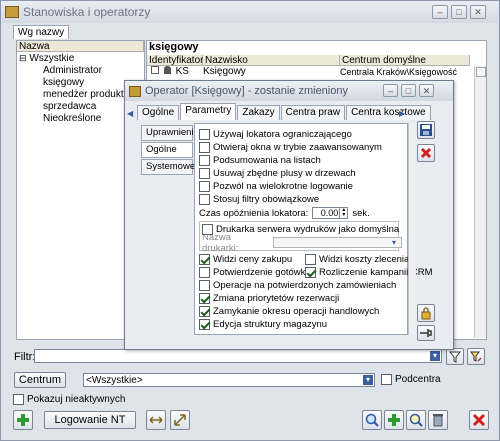 The image size is (500, 441). I want to click on filter-dropdown-icon: ▾, so click(435, 356).